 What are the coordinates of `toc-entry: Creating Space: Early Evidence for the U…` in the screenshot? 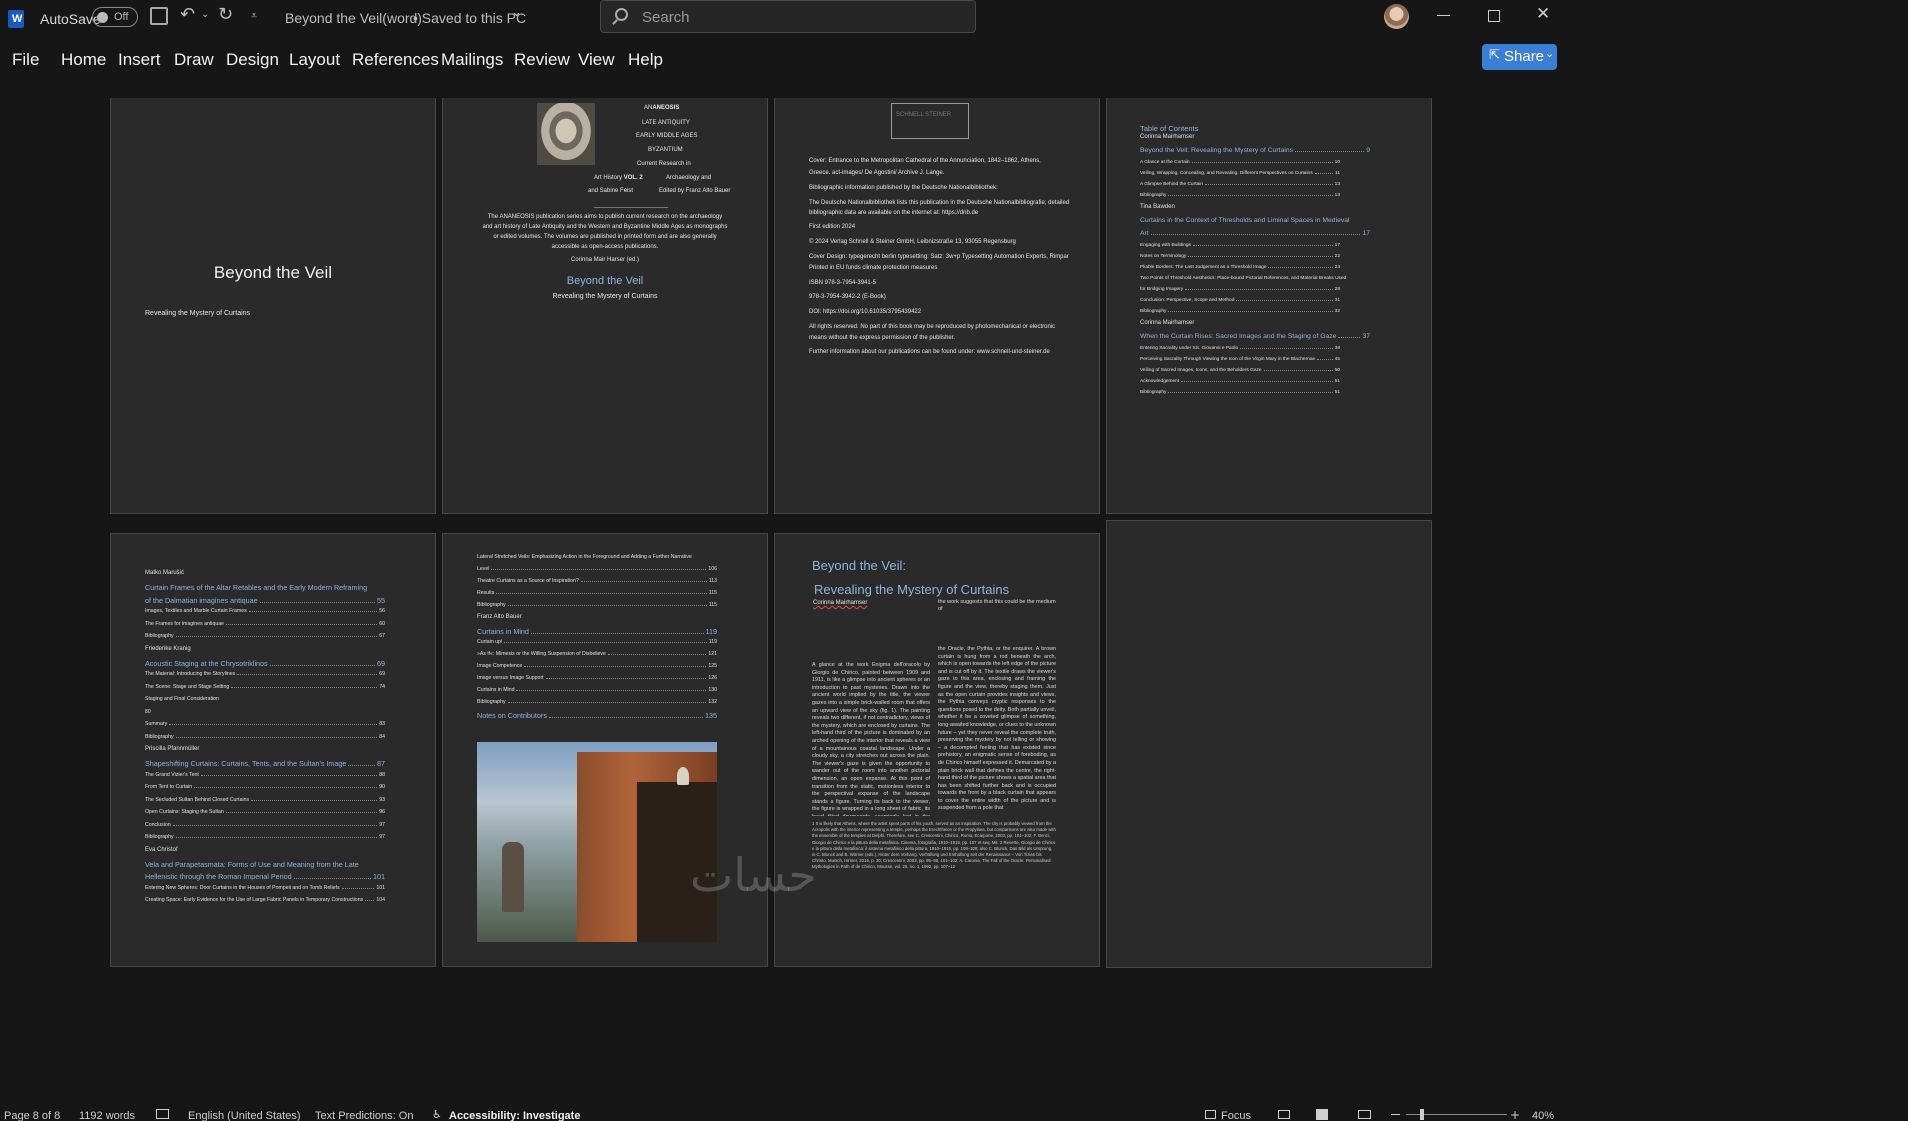 It's located at (265, 900).